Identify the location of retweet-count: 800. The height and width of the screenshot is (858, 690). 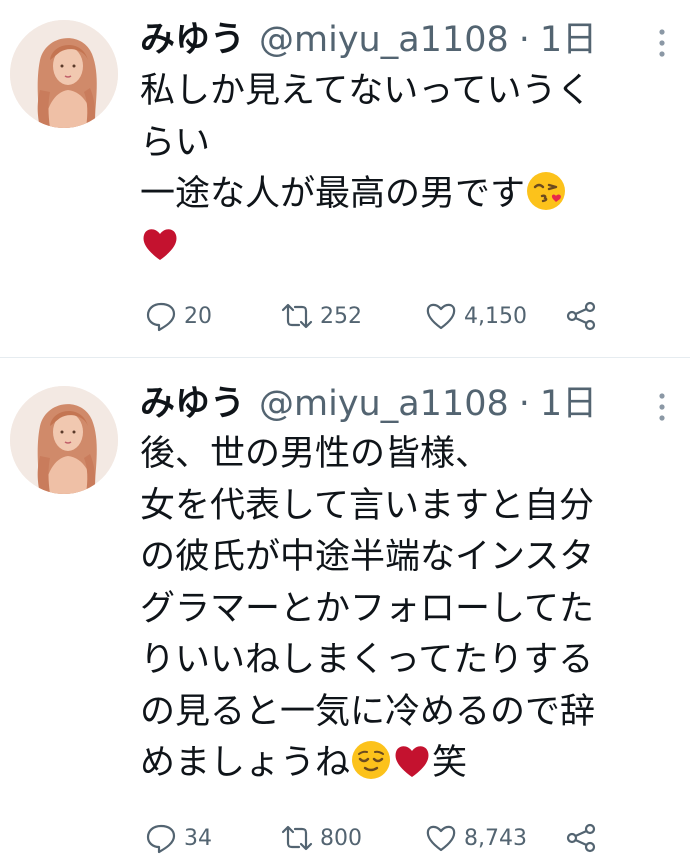
(341, 838).